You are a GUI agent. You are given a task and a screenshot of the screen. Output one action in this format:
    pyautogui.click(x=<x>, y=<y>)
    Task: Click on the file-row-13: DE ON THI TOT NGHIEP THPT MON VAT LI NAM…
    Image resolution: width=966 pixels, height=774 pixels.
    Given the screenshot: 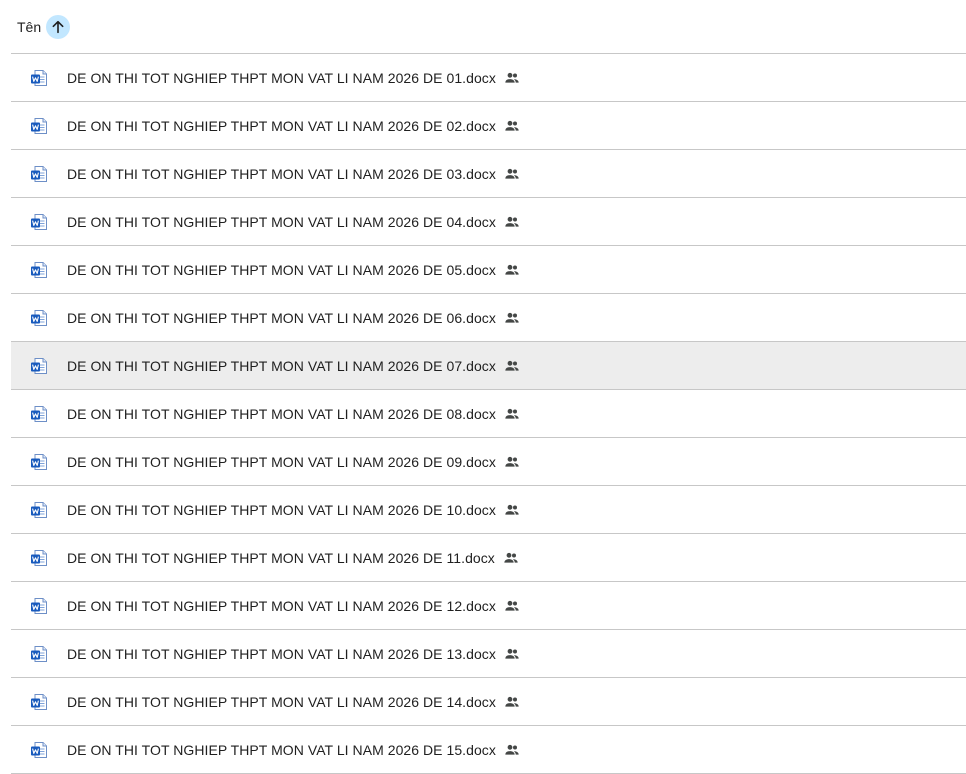 What is the action you would take?
    pyautogui.click(x=488, y=654)
    